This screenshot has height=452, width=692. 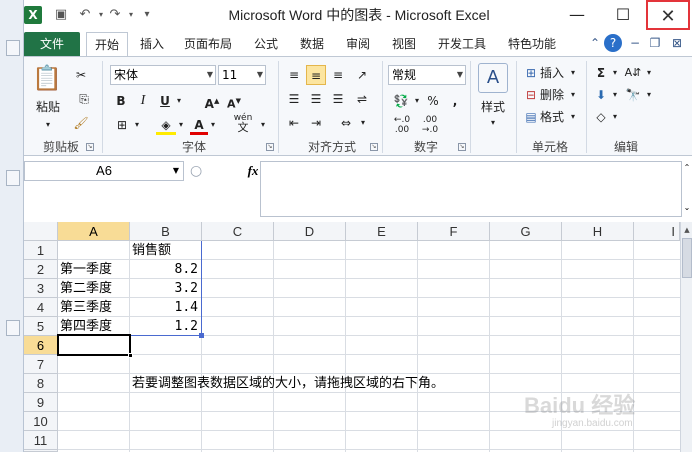 I want to click on clear-dropdown-icon: ▾, so click(x=615, y=117).